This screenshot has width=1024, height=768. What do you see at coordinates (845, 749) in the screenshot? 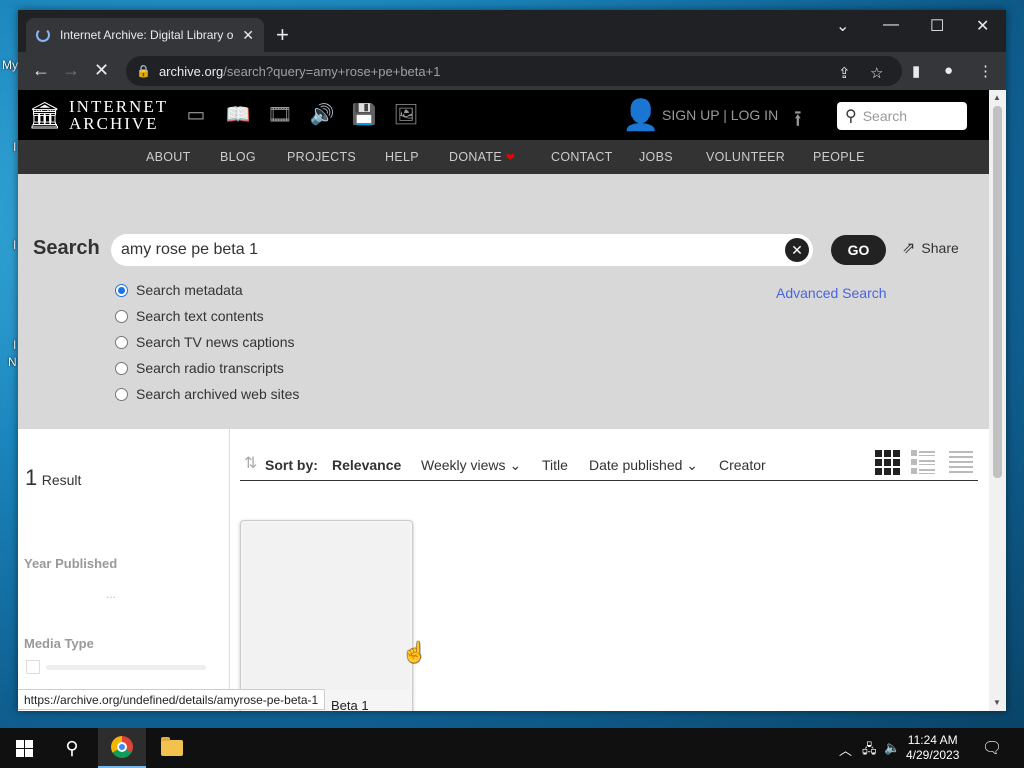
I see `chevron-up-icon: ︿` at bounding box center [845, 749].